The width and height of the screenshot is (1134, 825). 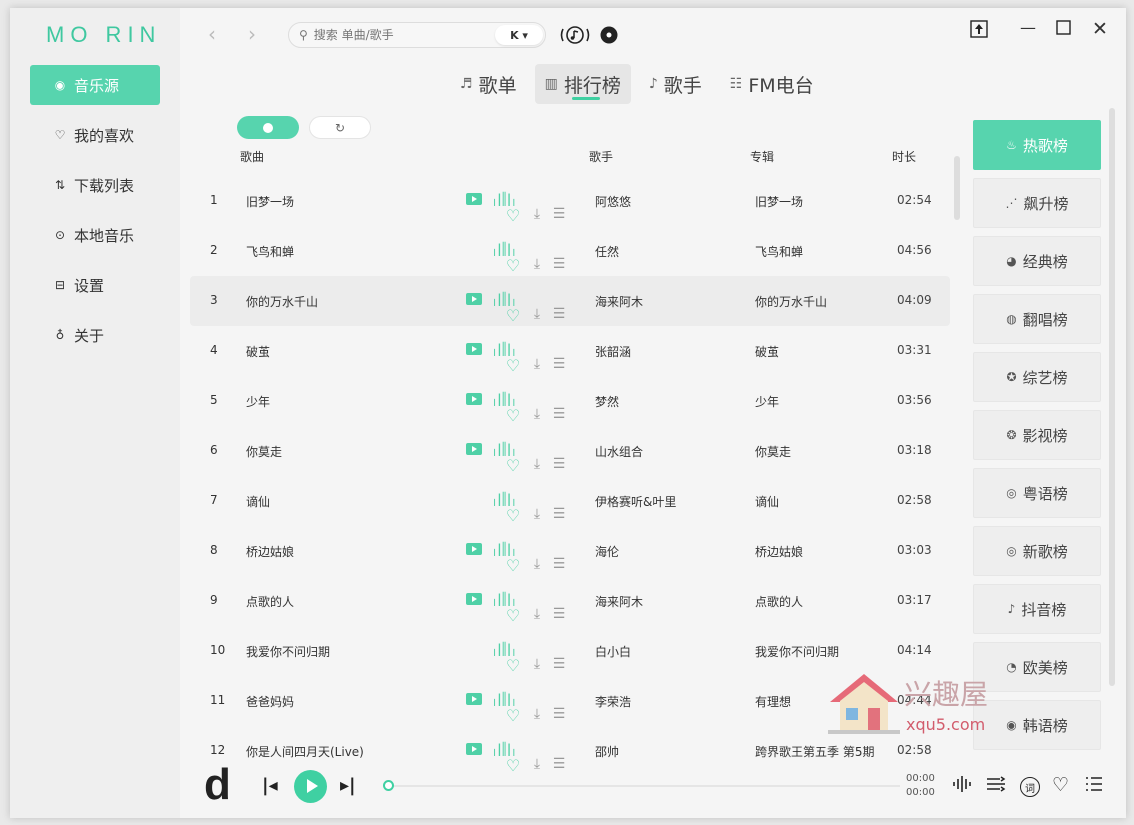 What do you see at coordinates (779, 601) in the screenshot?
I see `song-album: 点歌的人` at bounding box center [779, 601].